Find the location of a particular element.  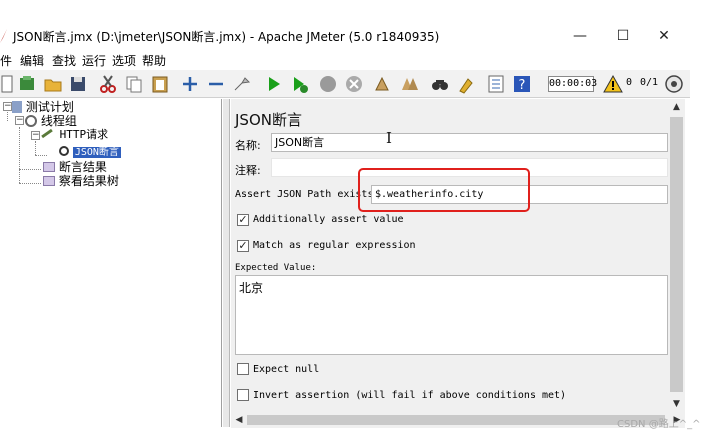

save-icon is located at coordinates (78, 84).